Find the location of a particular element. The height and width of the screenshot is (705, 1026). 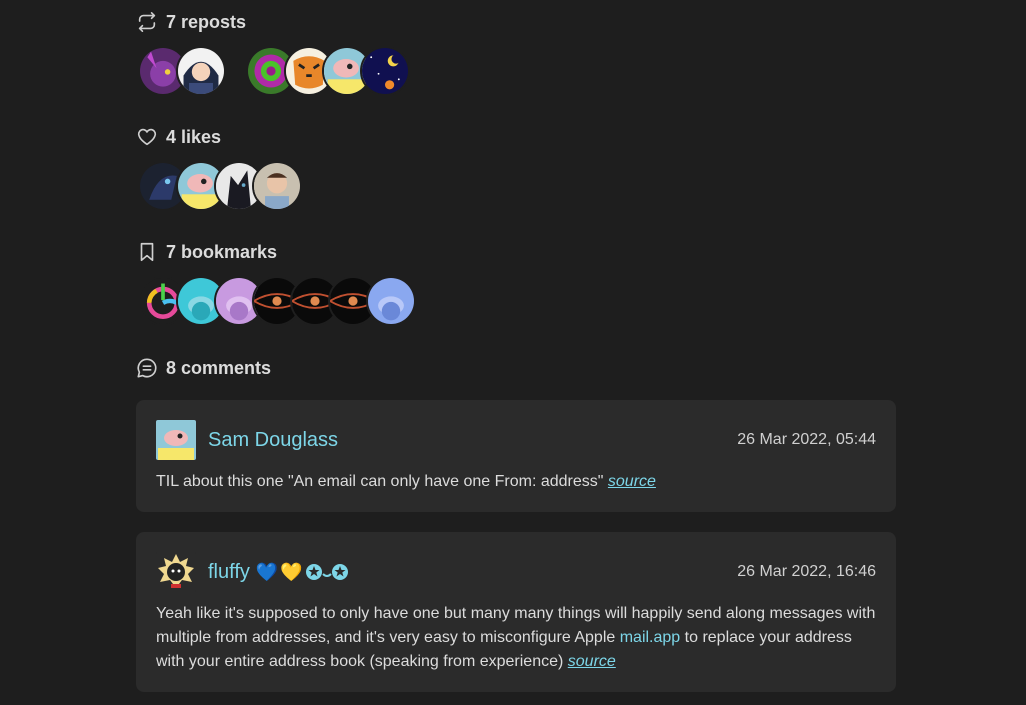

bookmarks-section: 7 bookmarks is located at coordinates (276, 282).